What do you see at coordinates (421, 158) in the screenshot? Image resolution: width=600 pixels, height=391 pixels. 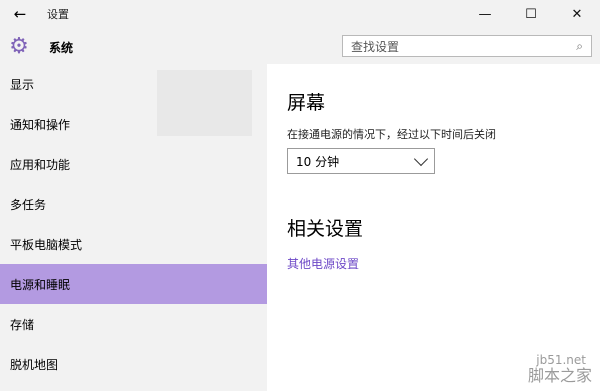 I see `chevron-down-icon` at bounding box center [421, 158].